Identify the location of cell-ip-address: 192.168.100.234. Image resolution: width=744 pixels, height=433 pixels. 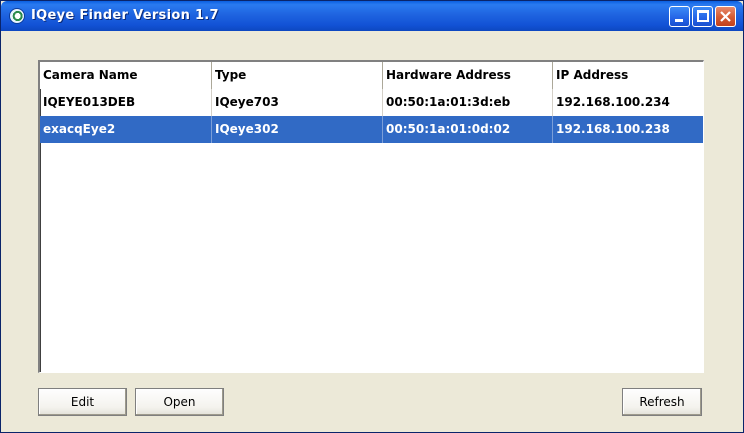
(628, 102).